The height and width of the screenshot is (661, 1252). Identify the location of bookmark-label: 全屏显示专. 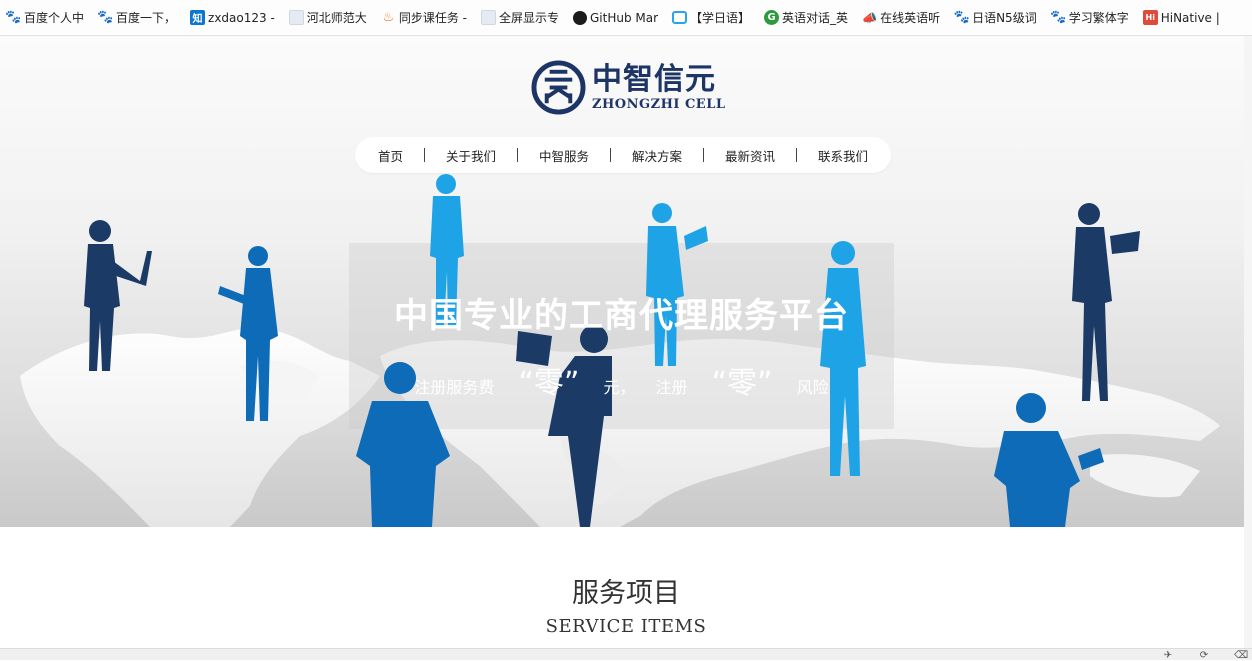
(528, 18).